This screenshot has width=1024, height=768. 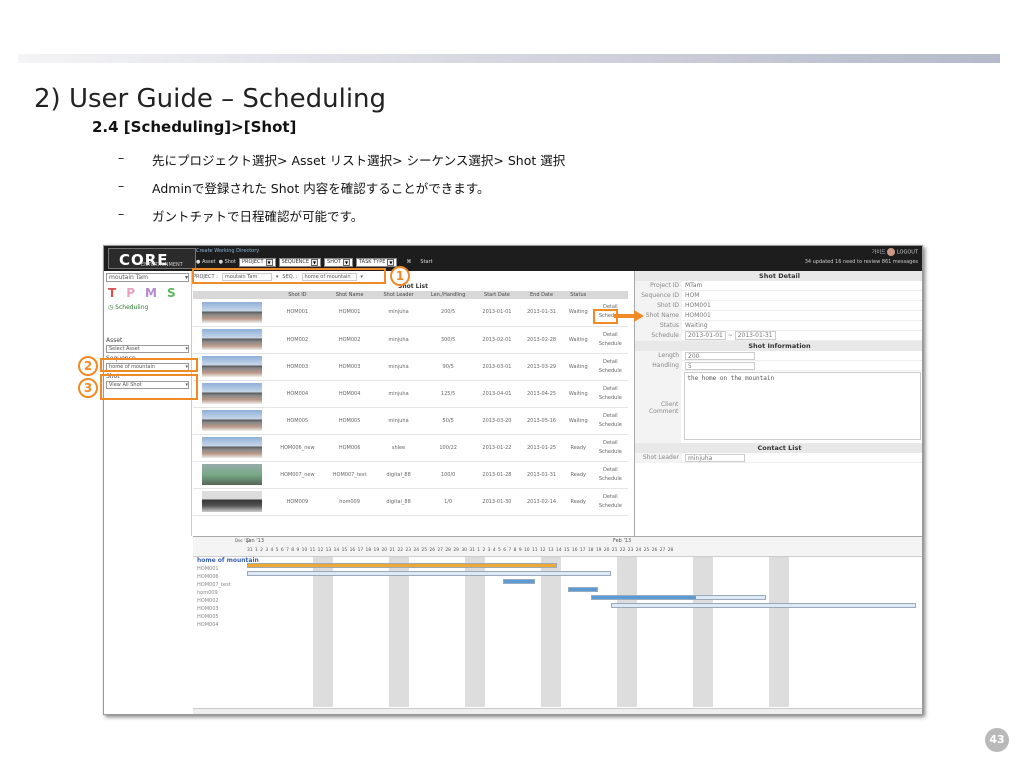 What do you see at coordinates (186, 349) in the screenshot?
I see `chevron-down-icon: ▾` at bounding box center [186, 349].